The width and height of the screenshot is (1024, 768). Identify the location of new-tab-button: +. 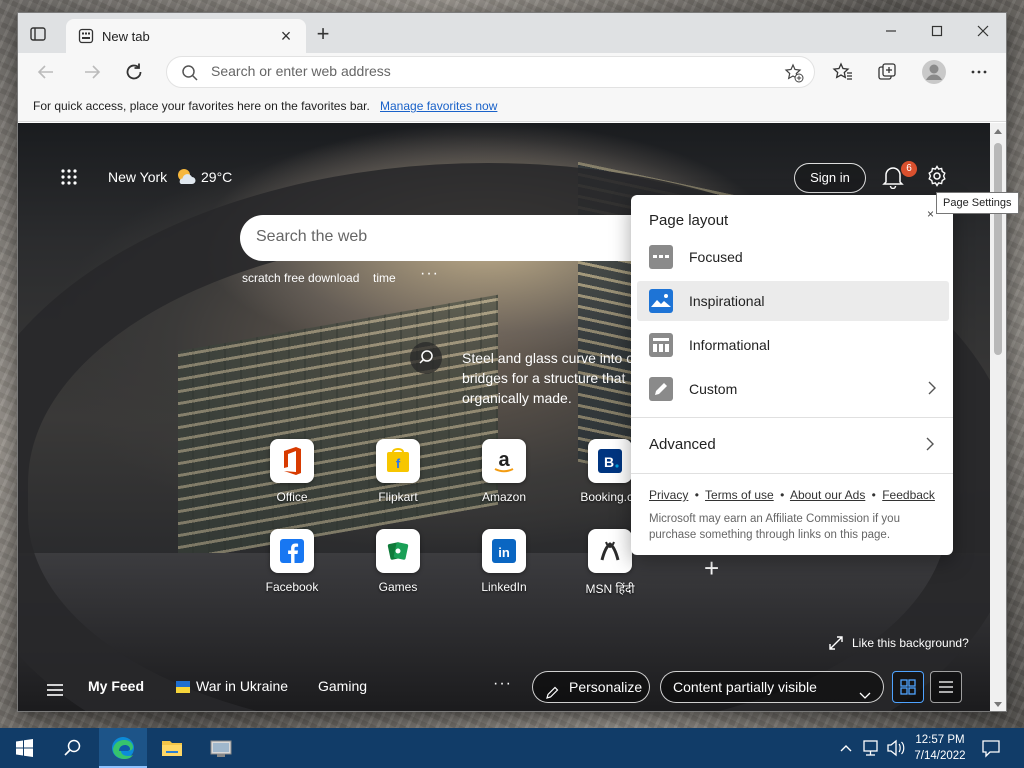
(323, 34).